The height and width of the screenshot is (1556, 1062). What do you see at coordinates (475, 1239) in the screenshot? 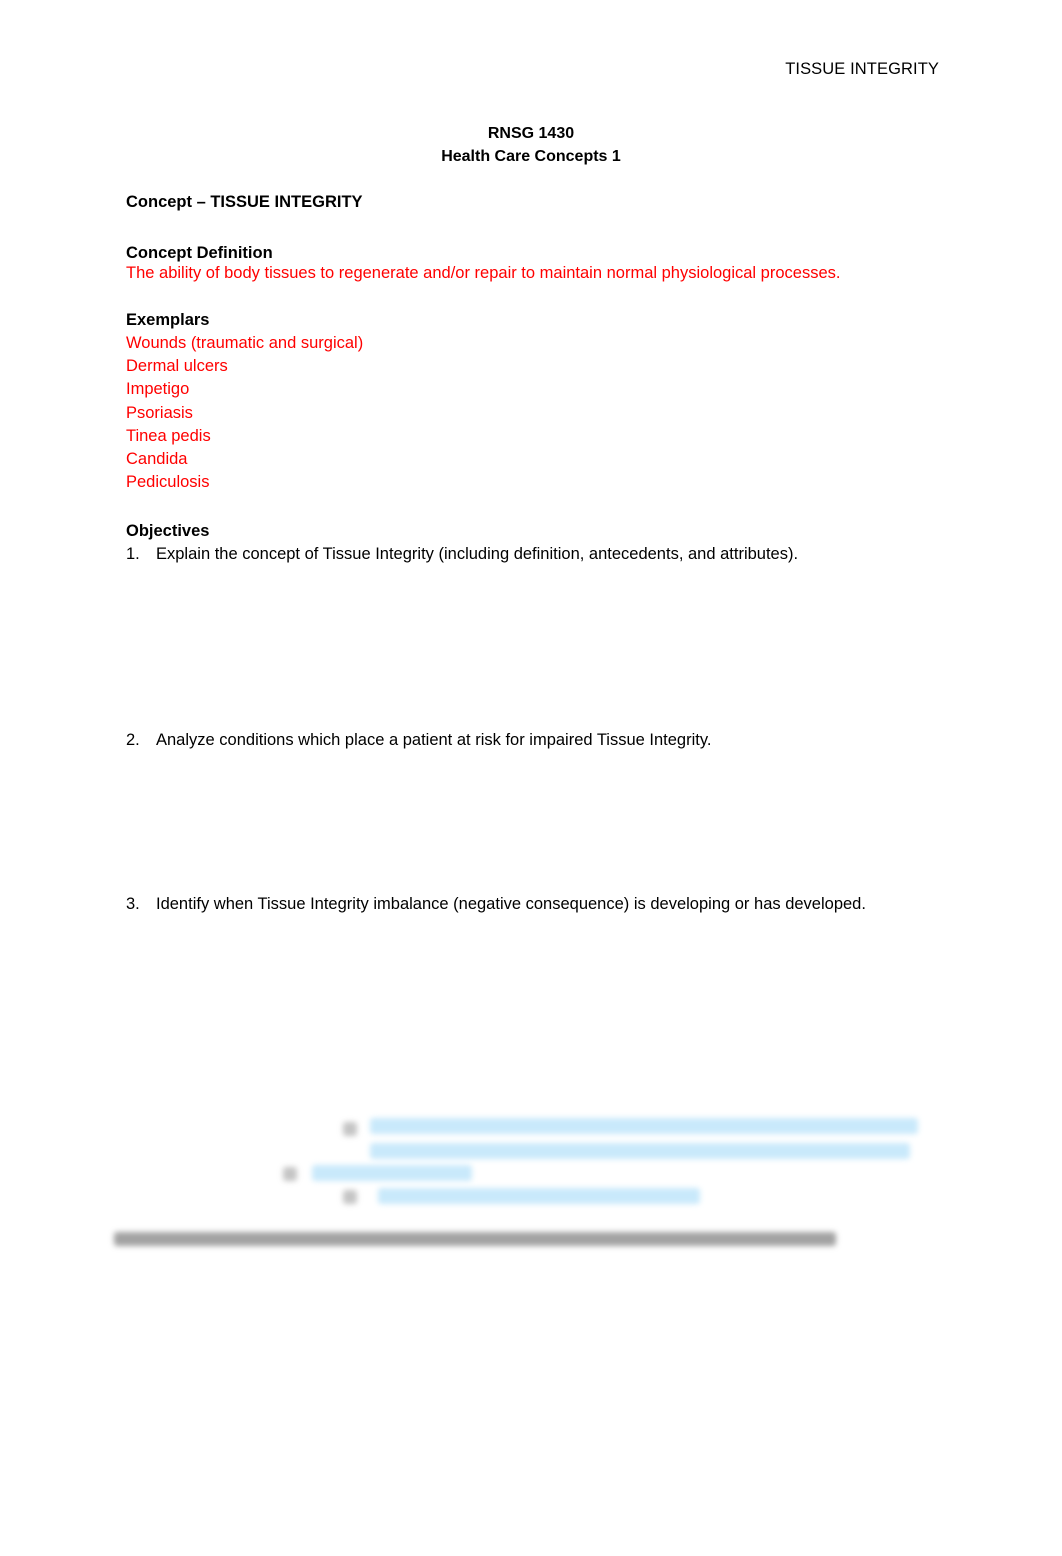
I see `blurred-footer-line` at bounding box center [475, 1239].